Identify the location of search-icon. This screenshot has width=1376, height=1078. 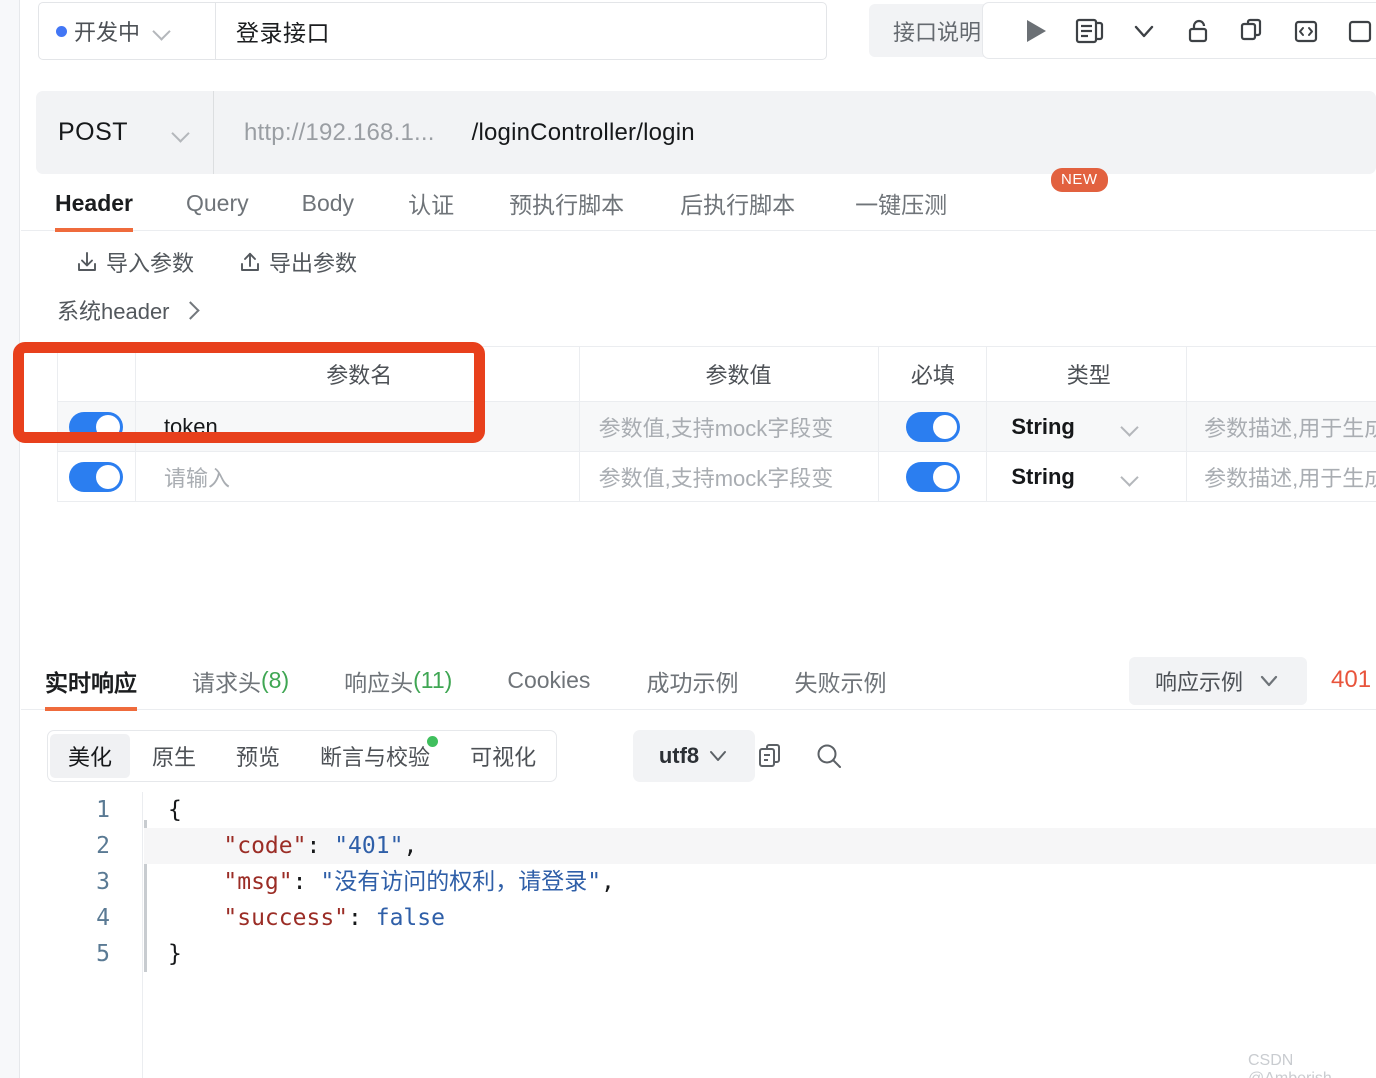
(829, 756).